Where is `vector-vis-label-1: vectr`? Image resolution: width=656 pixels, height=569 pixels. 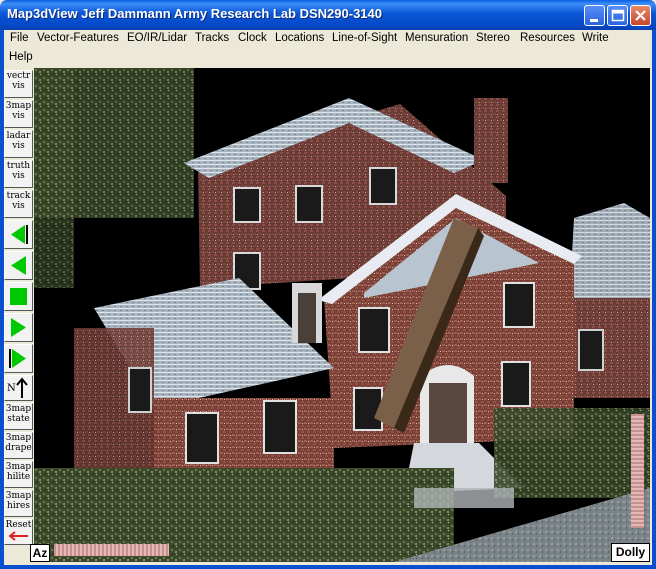 vector-vis-label-1: vectr is located at coordinates (18, 76).